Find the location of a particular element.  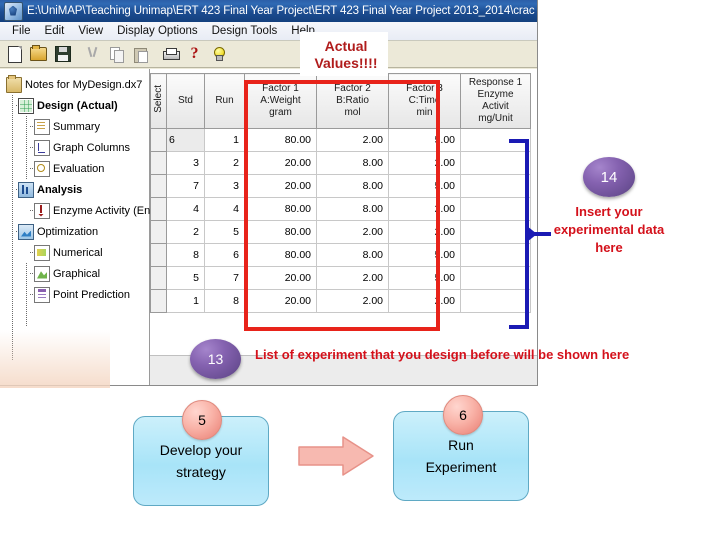

cell-run: 6 is located at coordinates (224, 255).